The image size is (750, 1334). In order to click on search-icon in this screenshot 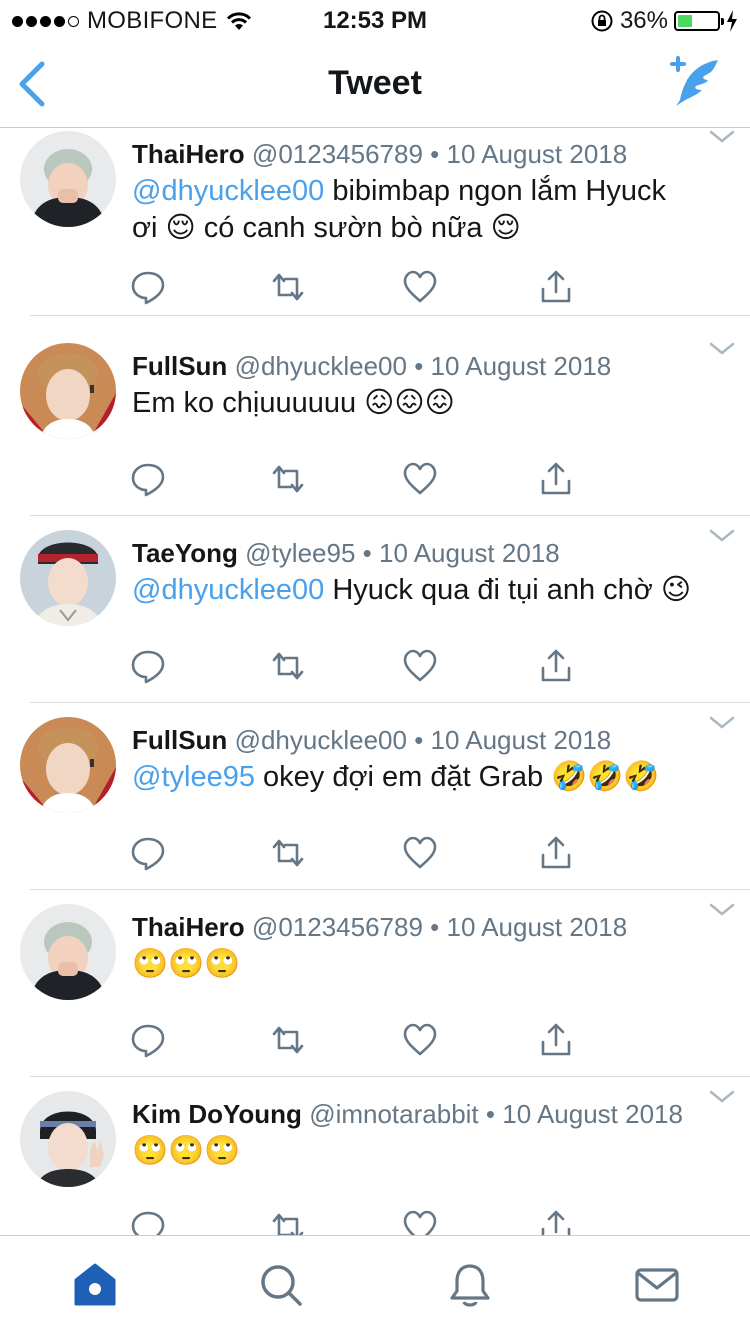, I will do `click(281, 1285)`.